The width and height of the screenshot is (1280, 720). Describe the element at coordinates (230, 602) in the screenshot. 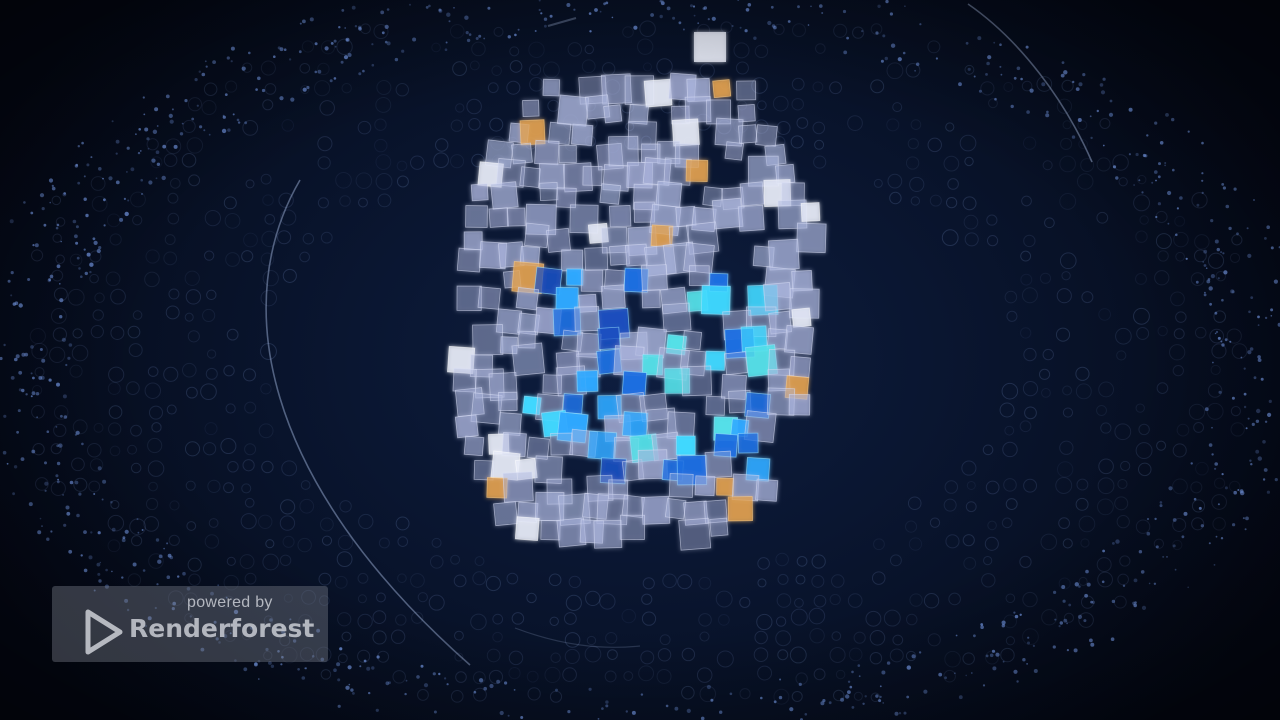

I see `watermark-powered-by: powered by` at that location.